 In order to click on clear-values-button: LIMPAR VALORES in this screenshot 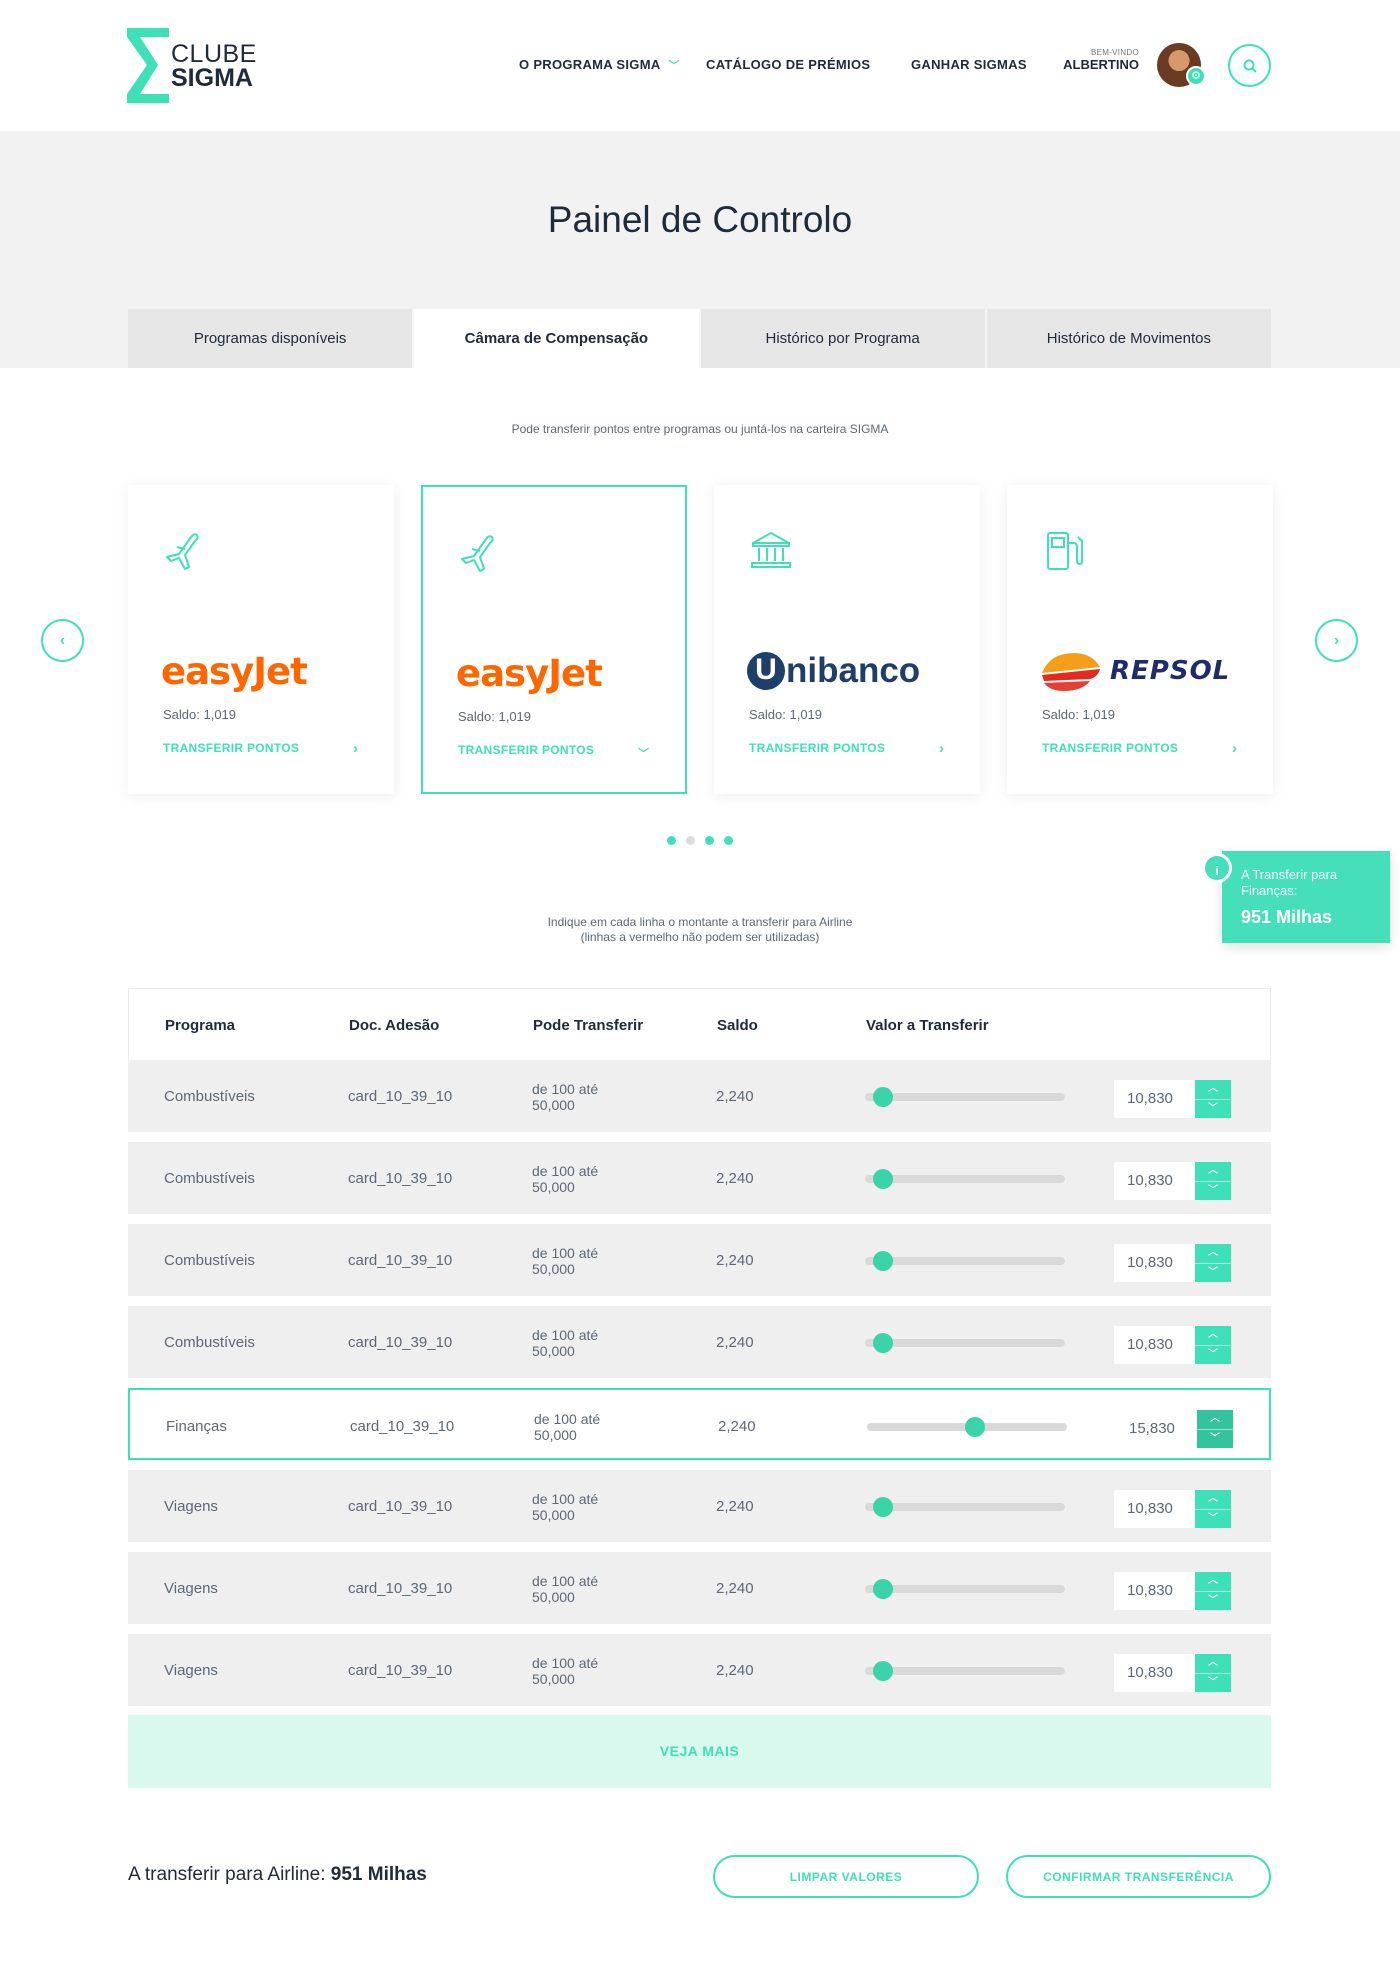, I will do `click(846, 1876)`.